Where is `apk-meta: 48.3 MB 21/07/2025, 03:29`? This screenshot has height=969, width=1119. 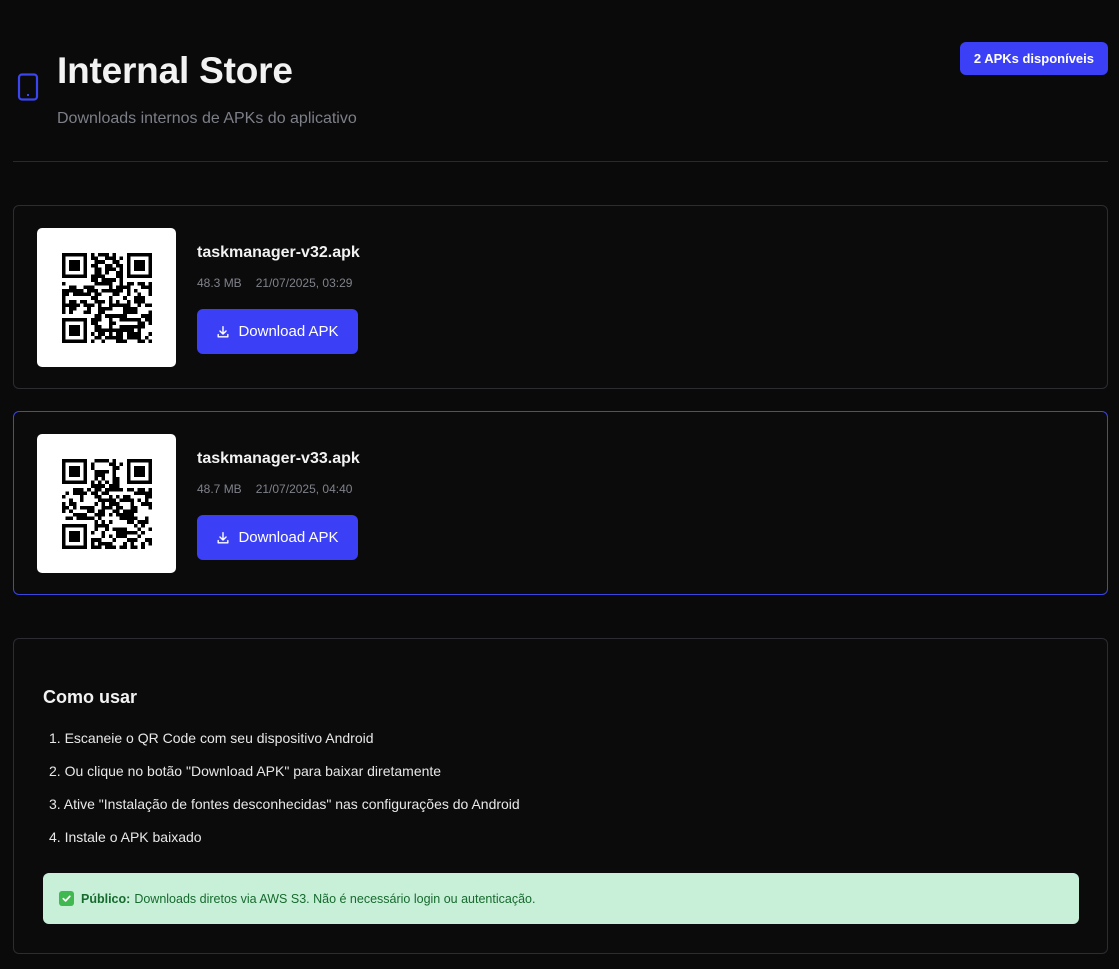 apk-meta: 48.3 MB 21/07/2025, 03:29 is located at coordinates (274, 283).